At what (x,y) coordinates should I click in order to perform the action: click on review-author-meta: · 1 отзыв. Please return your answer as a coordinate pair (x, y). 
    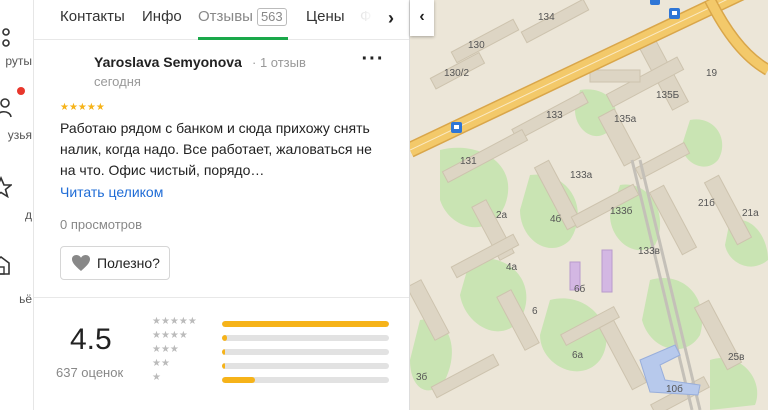
    Looking at the image, I should click on (279, 62).